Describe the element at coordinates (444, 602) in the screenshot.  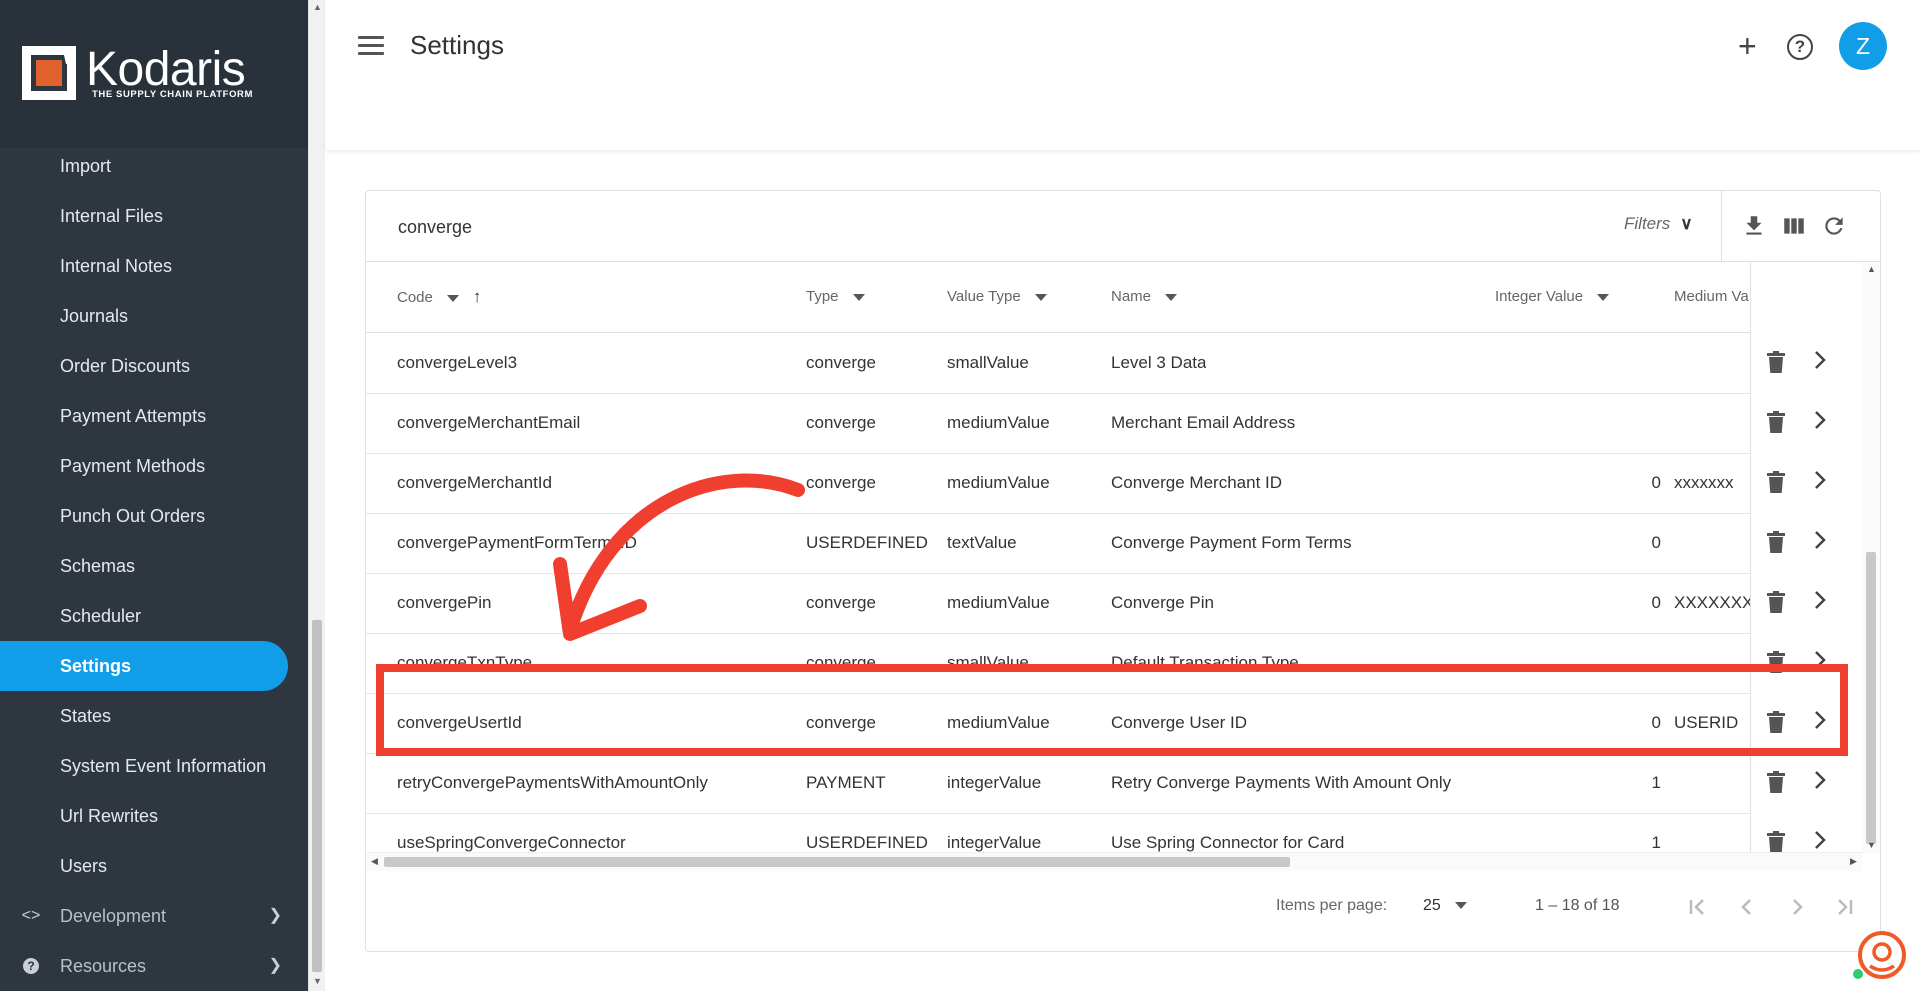
I see `cell-code: convergePin` at that location.